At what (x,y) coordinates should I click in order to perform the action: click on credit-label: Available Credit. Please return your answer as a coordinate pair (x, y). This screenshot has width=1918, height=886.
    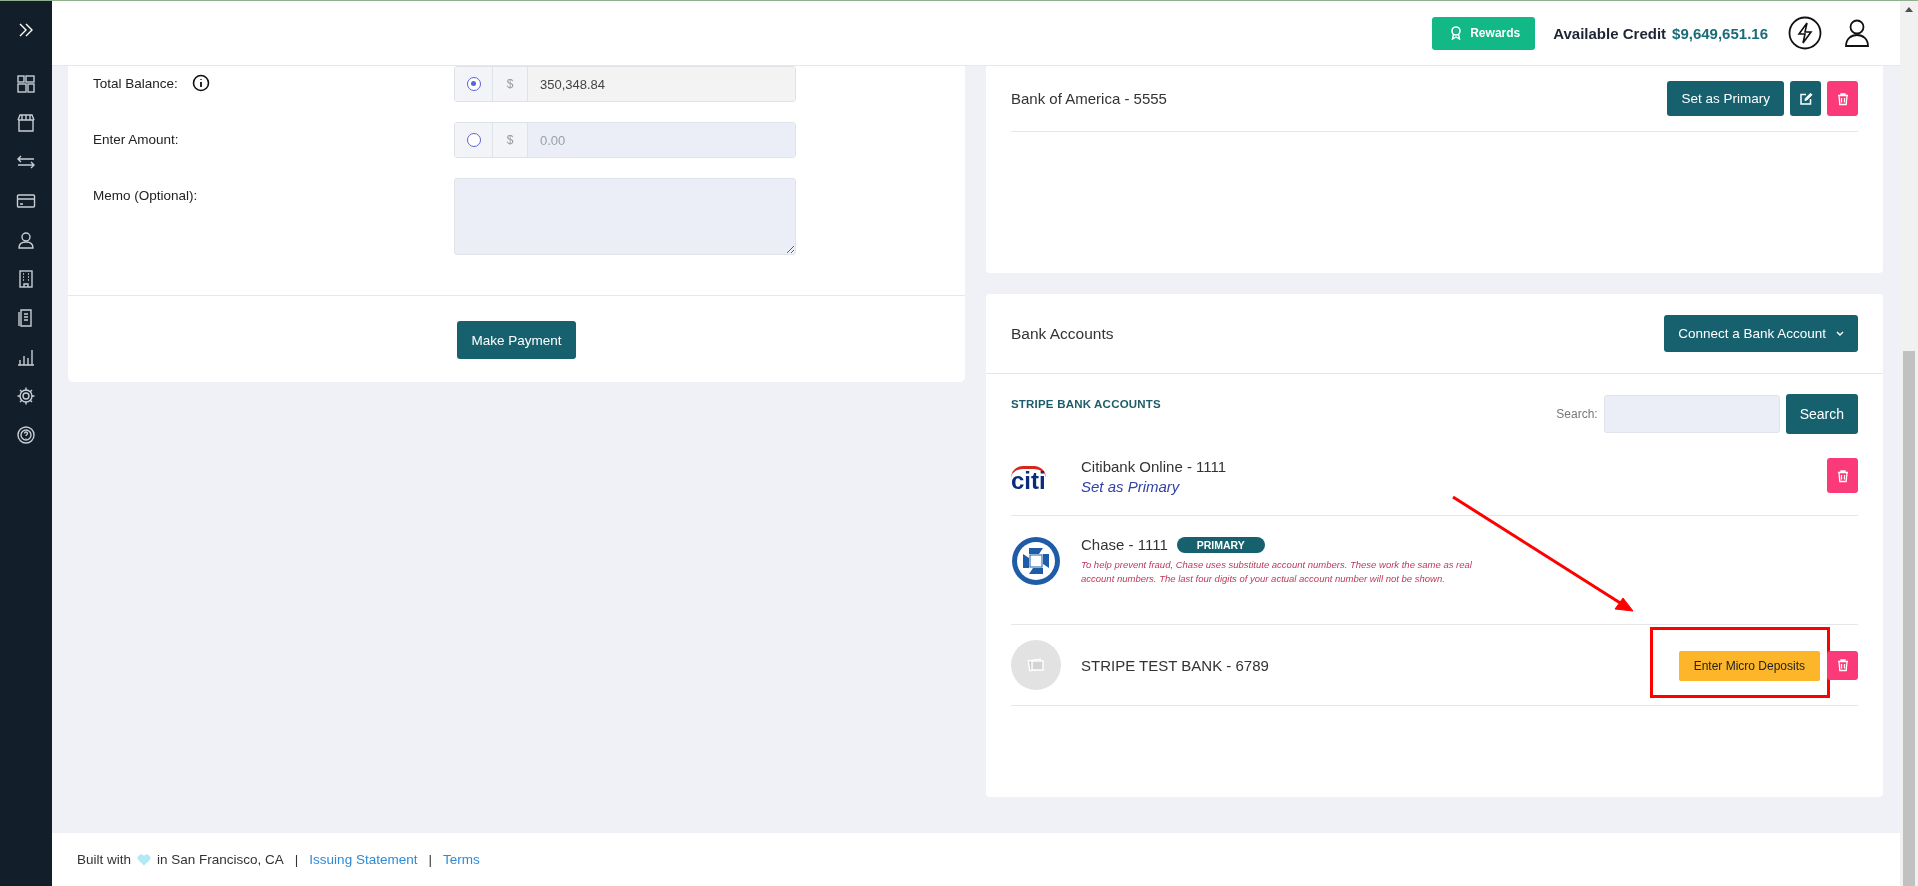
    Looking at the image, I should click on (1610, 33).